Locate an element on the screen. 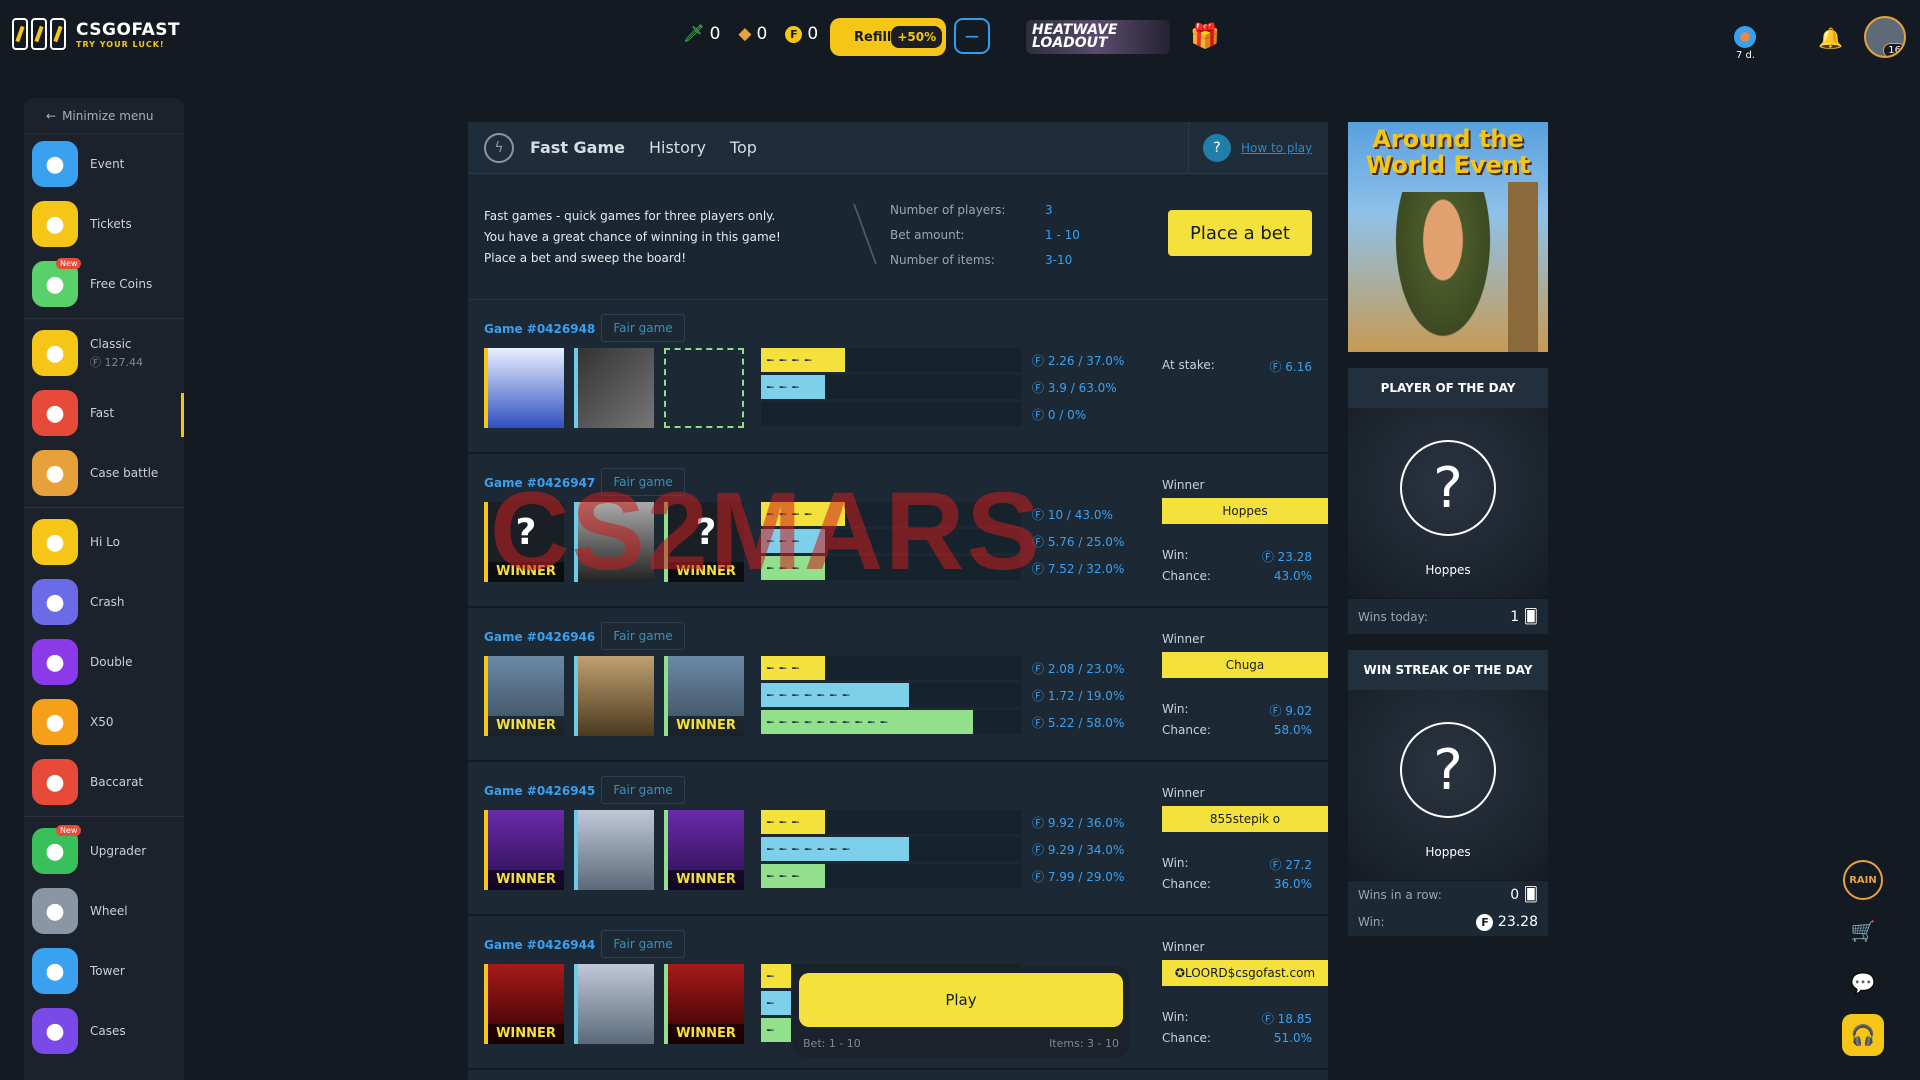 Image resolution: width=1920 pixels, height=1080 pixels. sidebar-item-crash: ● Crash is located at coordinates (104, 602).